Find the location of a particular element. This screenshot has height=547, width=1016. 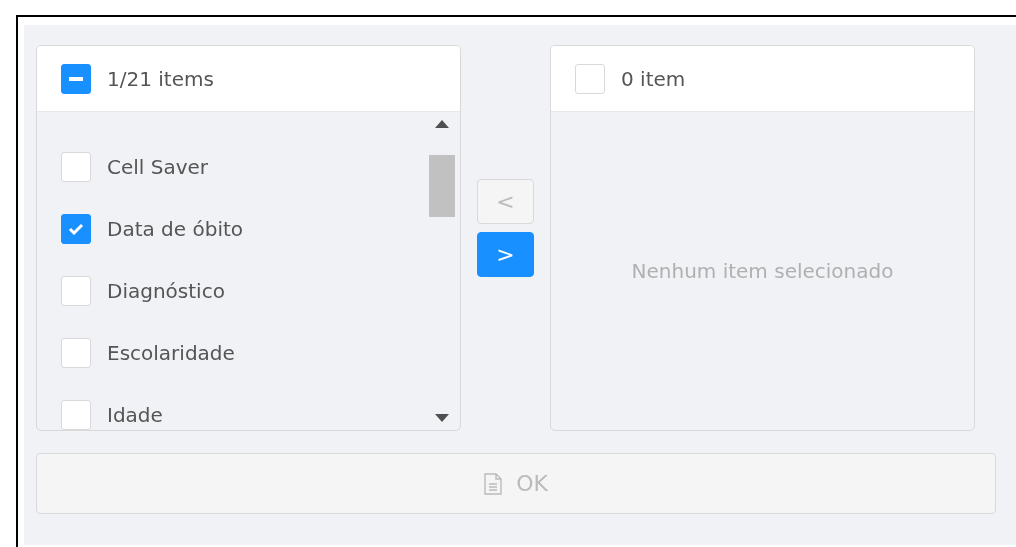

item-count: 1/21 items is located at coordinates (160, 78).